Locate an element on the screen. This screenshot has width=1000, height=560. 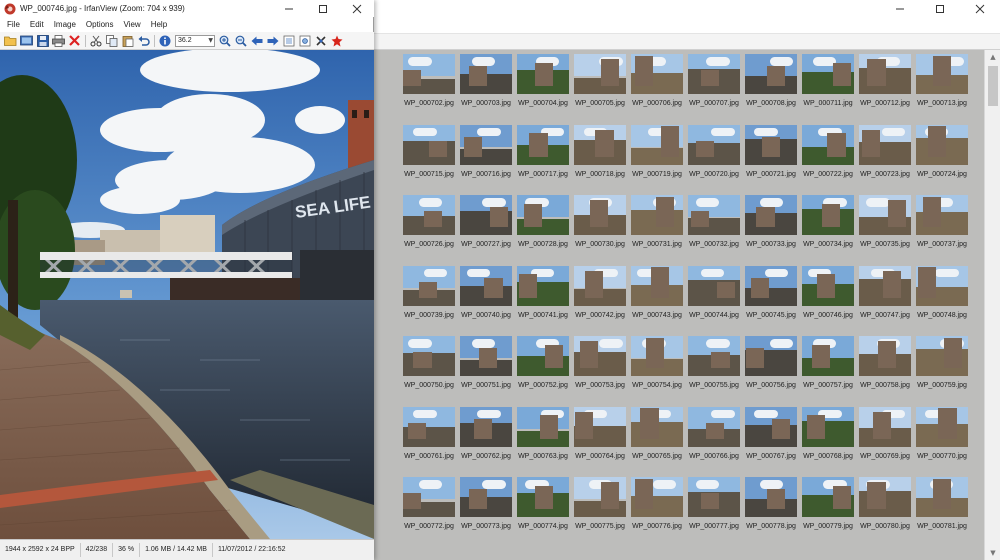
previous-button is located at coordinates (256, 41).